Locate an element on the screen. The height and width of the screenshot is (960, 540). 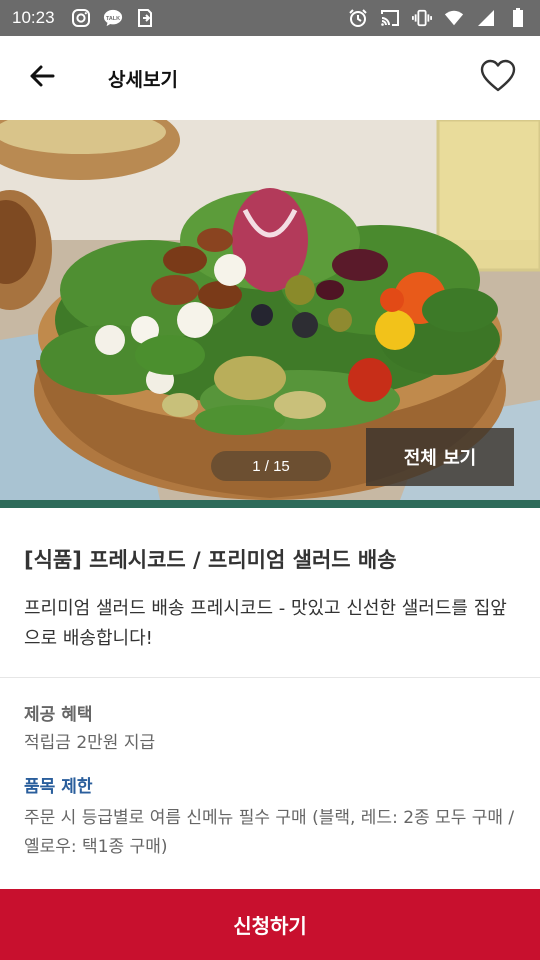
page-indicator: 1 / 15 is located at coordinates (271, 466).